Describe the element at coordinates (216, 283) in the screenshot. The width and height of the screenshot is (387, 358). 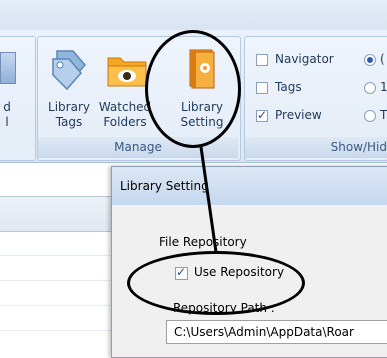
I see `annotation-ellipse-bottom` at that location.